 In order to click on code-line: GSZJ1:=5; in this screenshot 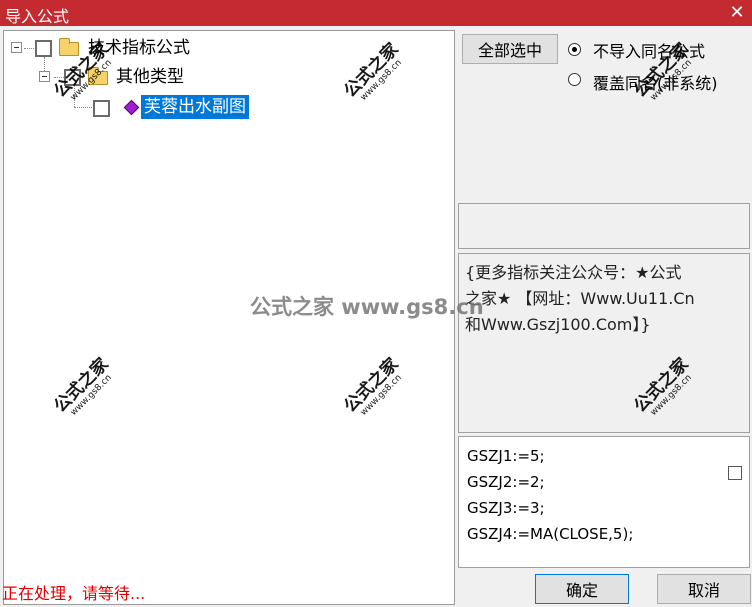, I will do `click(506, 456)`.